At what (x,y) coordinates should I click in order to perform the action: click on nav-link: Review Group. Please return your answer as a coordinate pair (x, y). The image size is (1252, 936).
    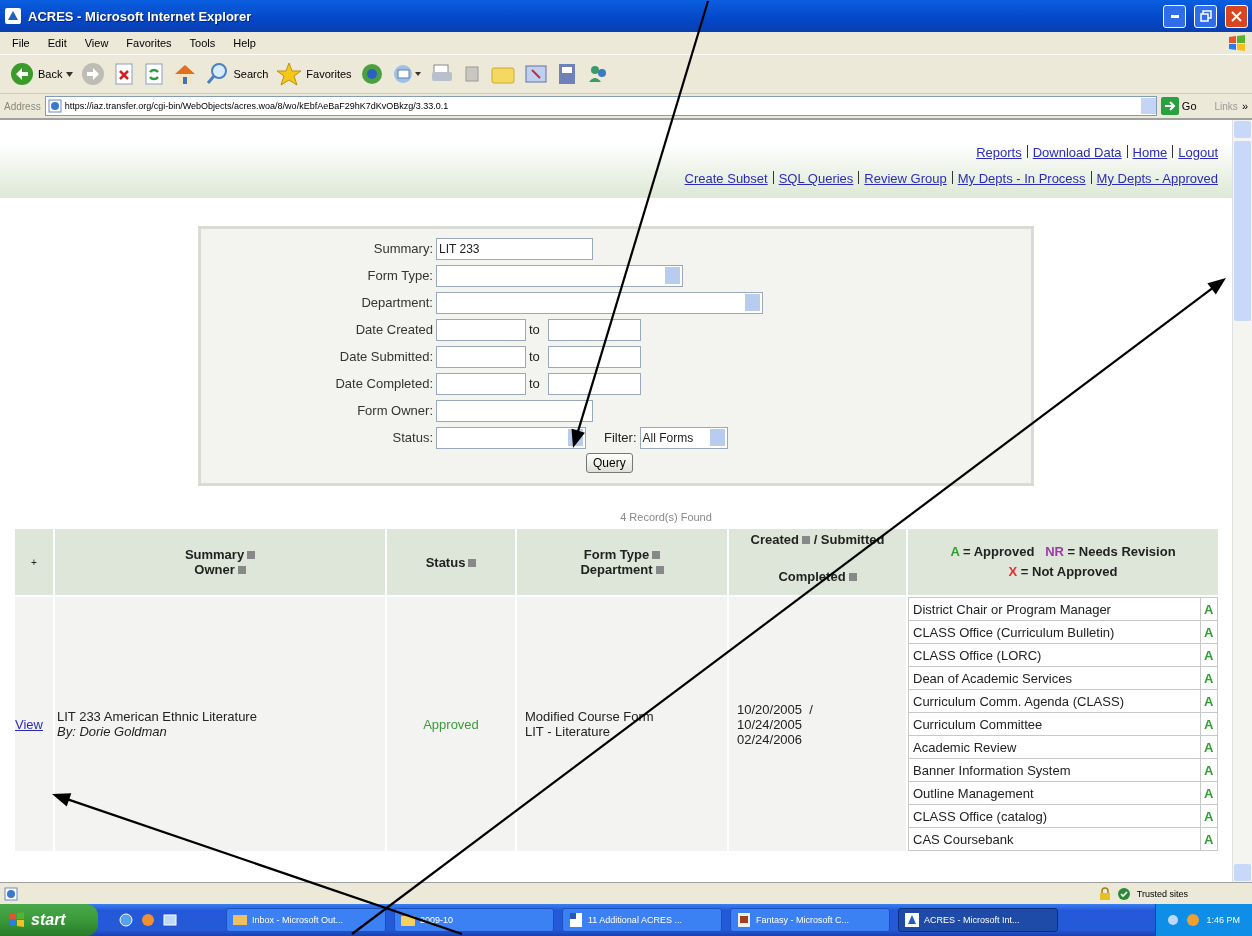
    Looking at the image, I should click on (905, 178).